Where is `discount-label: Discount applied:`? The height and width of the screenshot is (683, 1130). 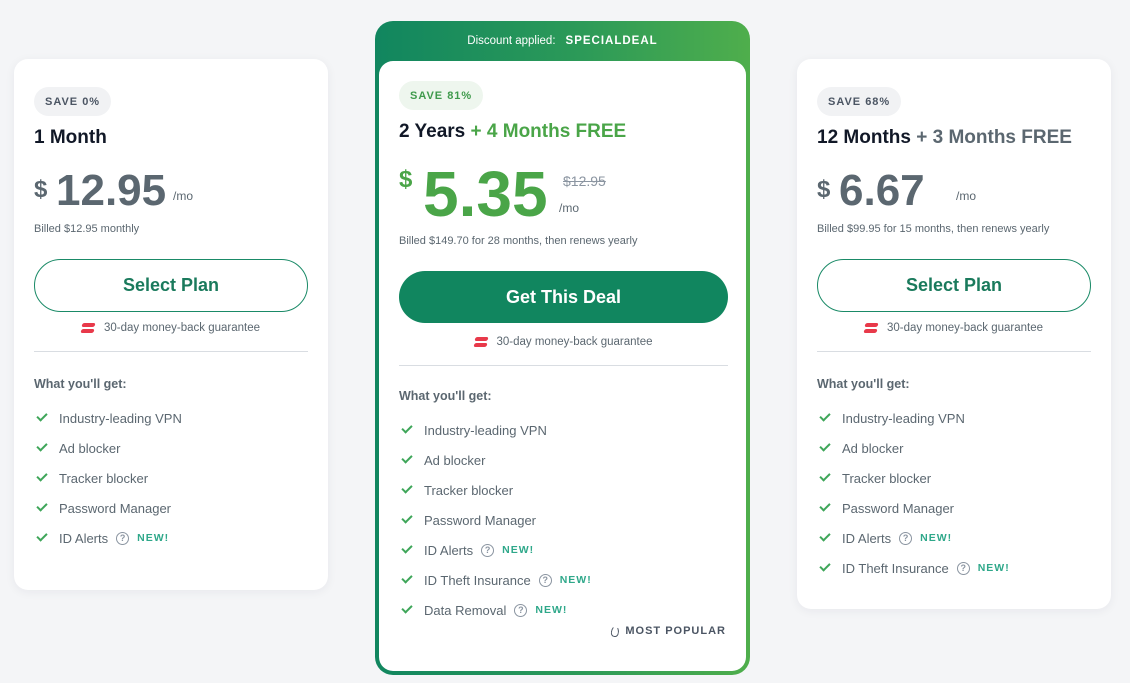 discount-label: Discount applied: is located at coordinates (511, 41).